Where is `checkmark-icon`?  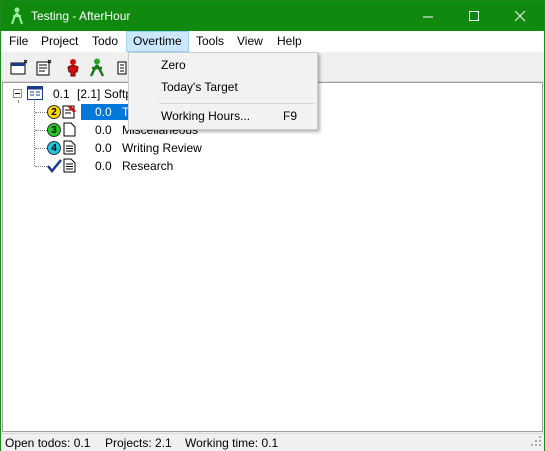
checkmark-icon is located at coordinates (54, 167).